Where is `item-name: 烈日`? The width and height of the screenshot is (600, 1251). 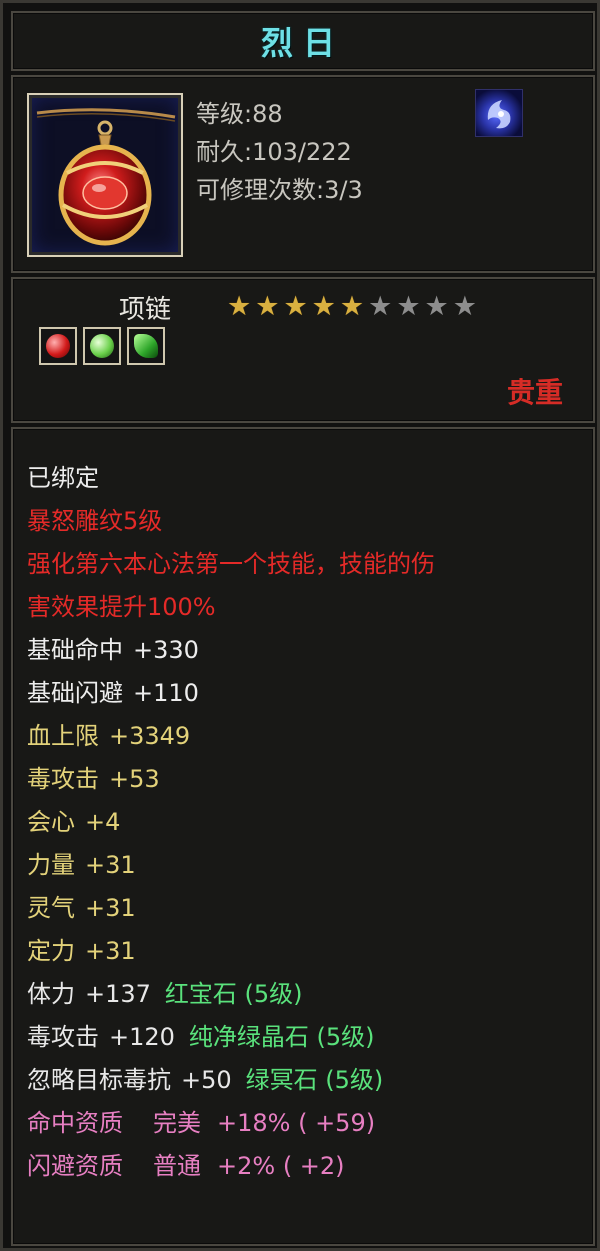 item-name: 烈日 is located at coordinates (302, 43).